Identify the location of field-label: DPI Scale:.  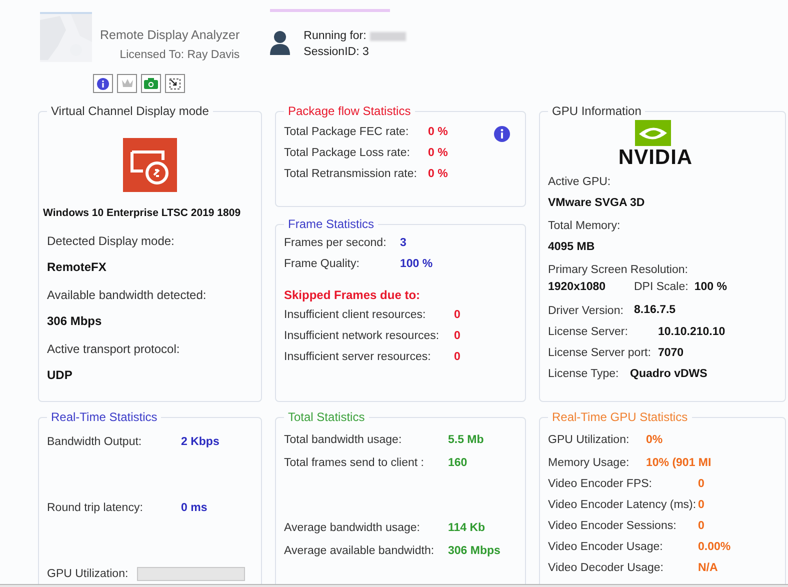
(661, 287).